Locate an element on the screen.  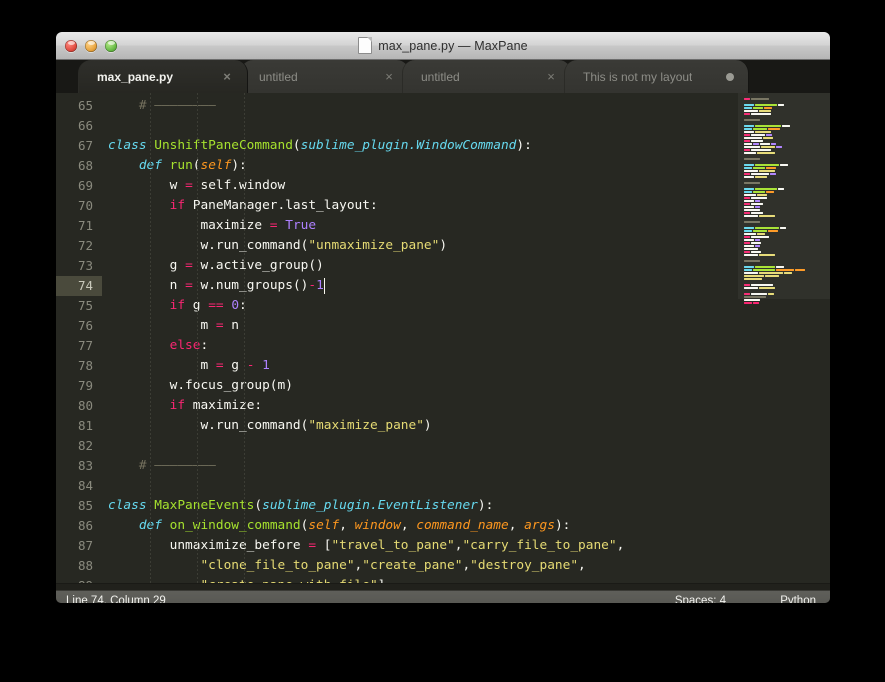
line-number: 67 is located at coordinates (85, 145).